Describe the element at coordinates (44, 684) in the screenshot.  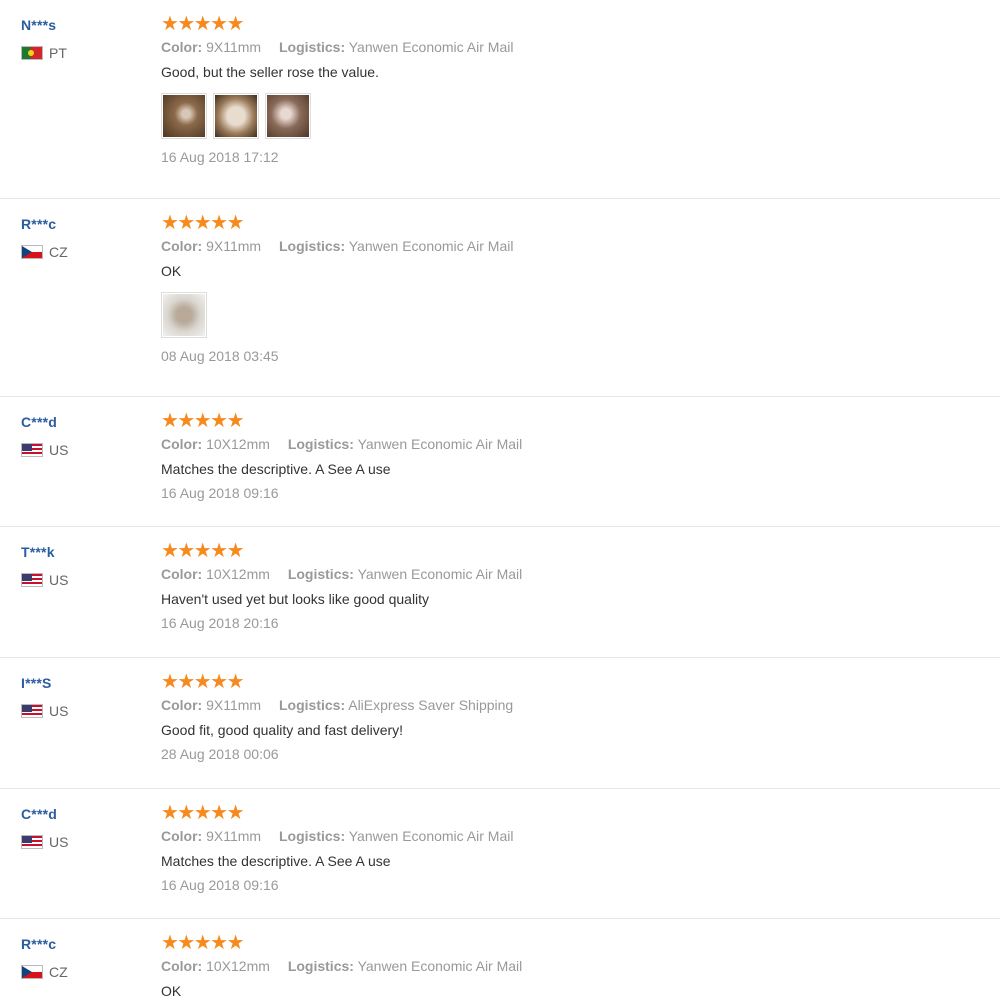
I see `reviewer-name: I***S` at that location.